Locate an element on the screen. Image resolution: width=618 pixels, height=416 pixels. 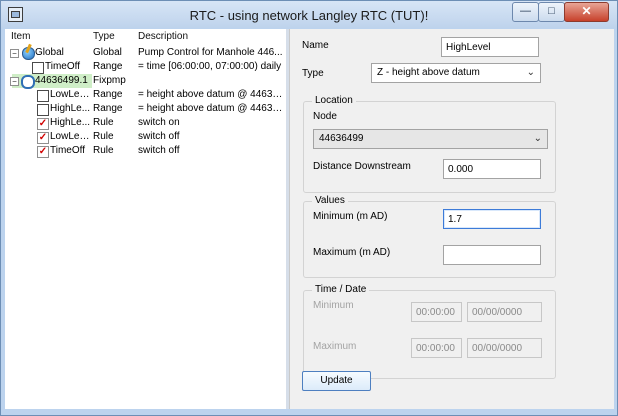
maximize-button: □ is located at coordinates (551, 12).